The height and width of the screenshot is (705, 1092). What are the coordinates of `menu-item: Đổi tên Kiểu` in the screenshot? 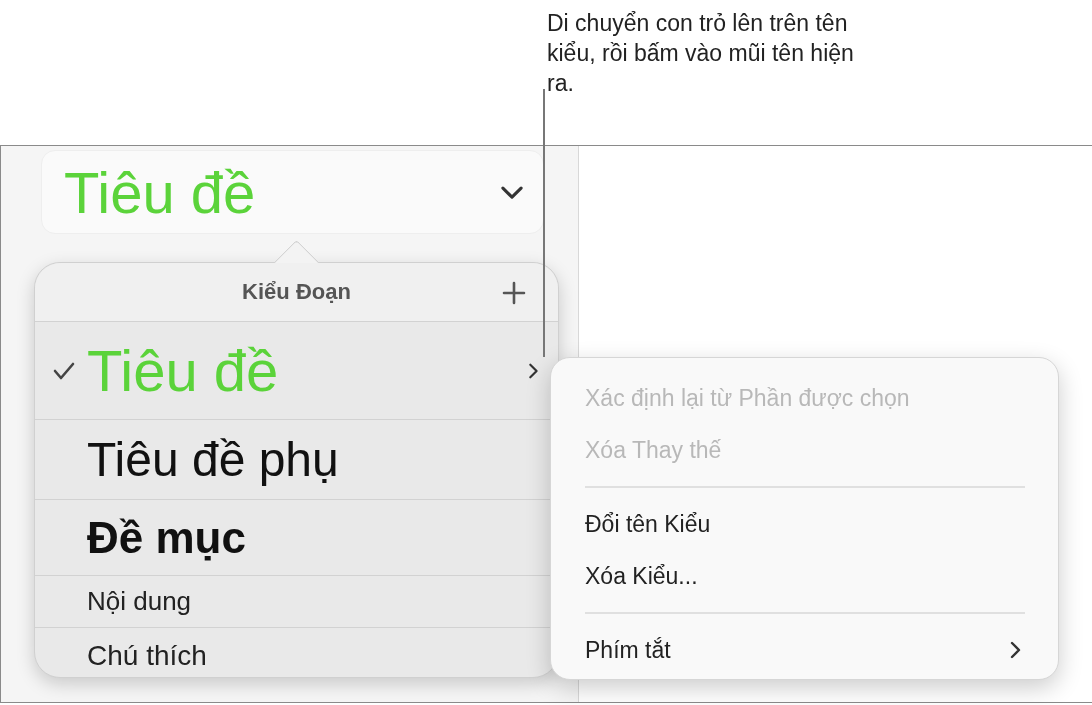 It's located at (805, 524).